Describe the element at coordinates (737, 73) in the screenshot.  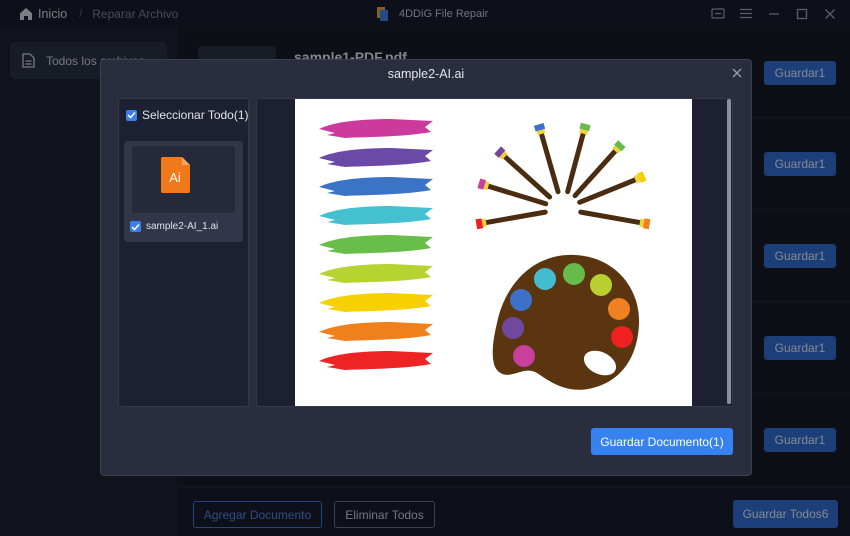
I see `close-icon` at that location.